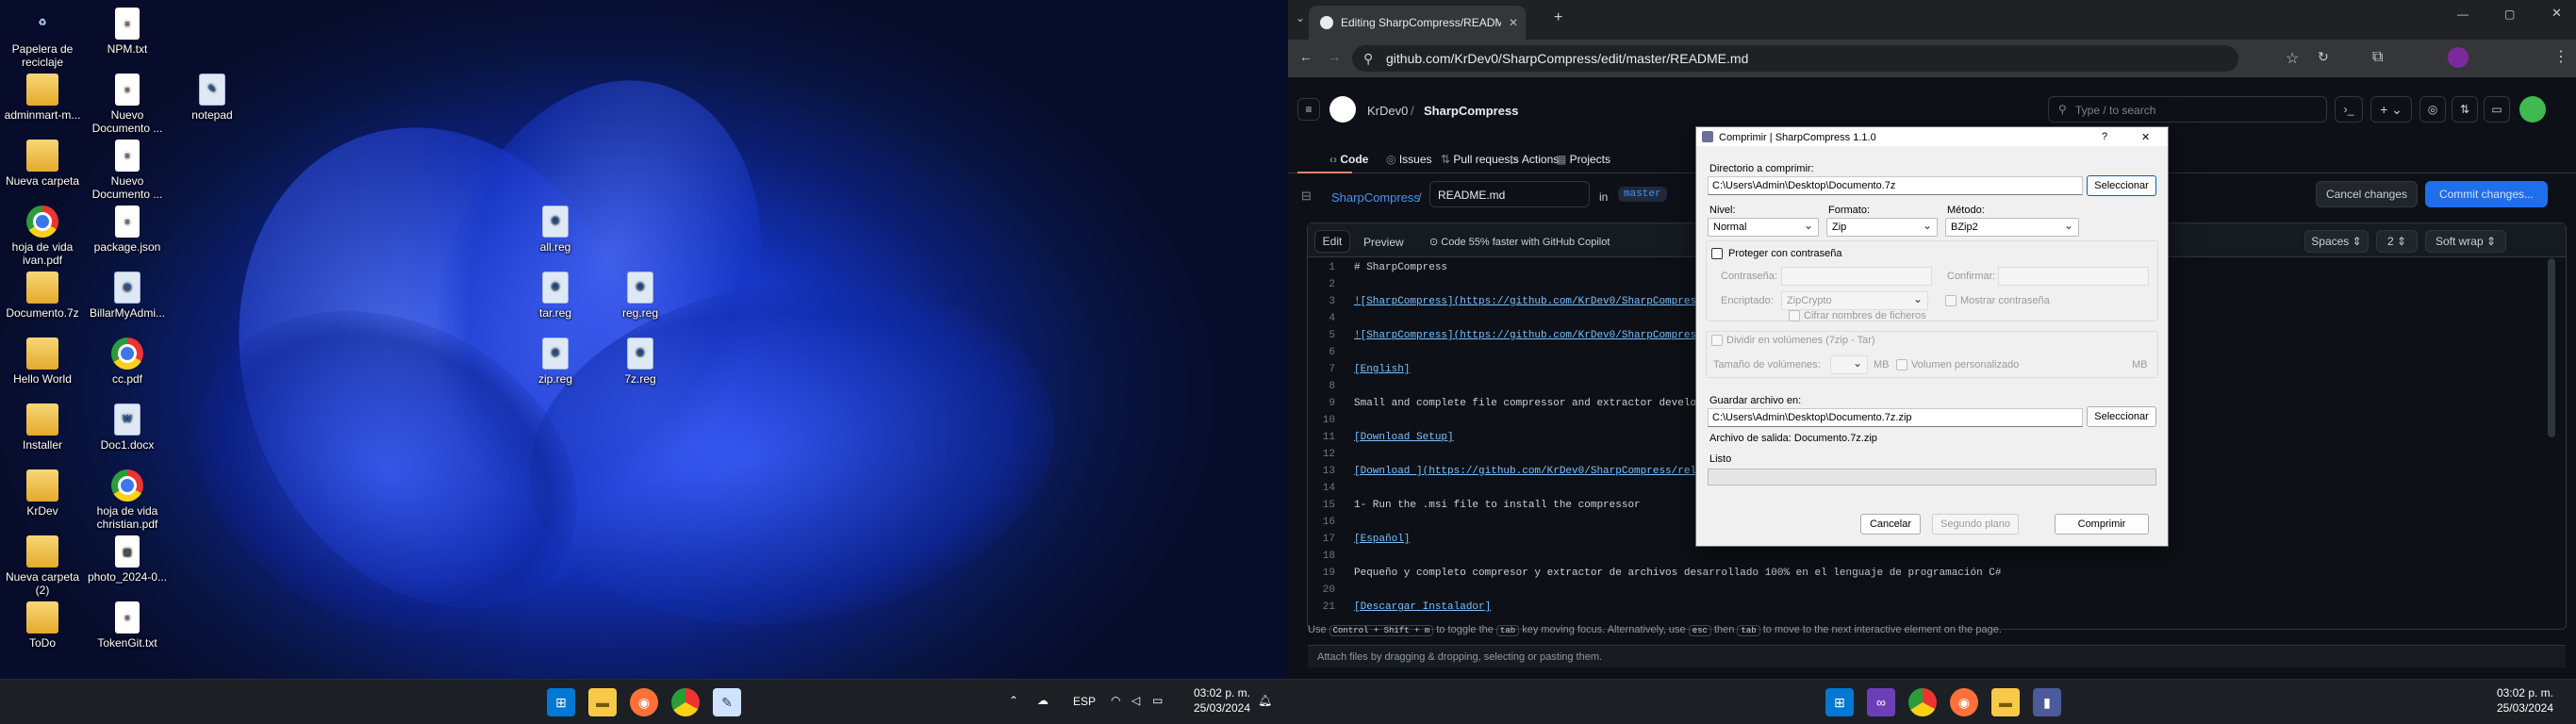 This screenshot has width=2576, height=724. I want to click on pull-requests-icon: ⇅, so click(2465, 109).